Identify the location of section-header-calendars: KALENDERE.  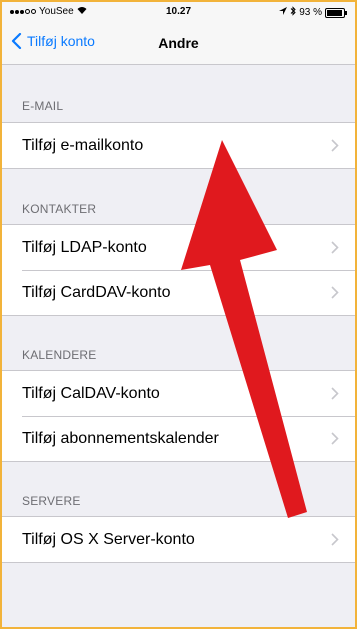
(59, 355).